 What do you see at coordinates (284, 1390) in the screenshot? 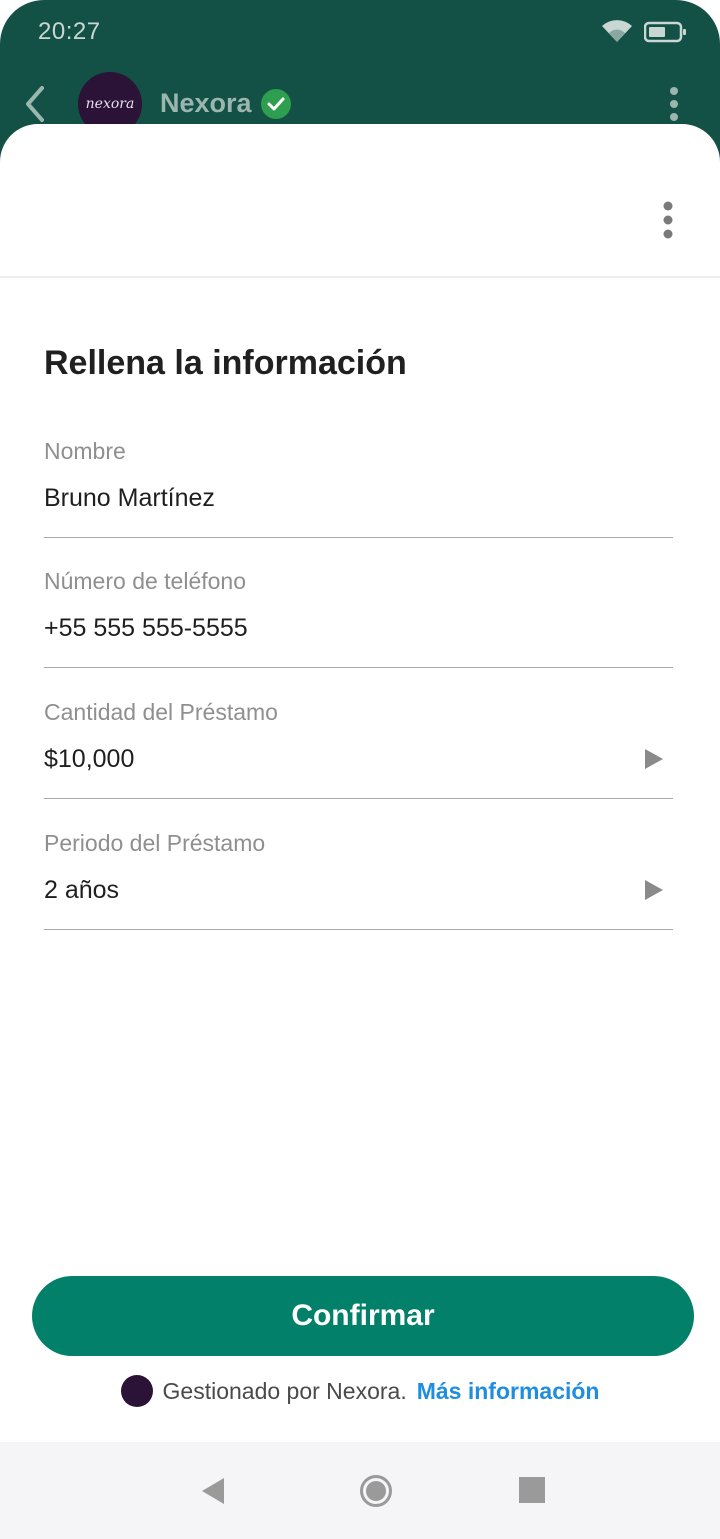
I see `managed-by-text: Gestionado por Nexora.` at bounding box center [284, 1390].